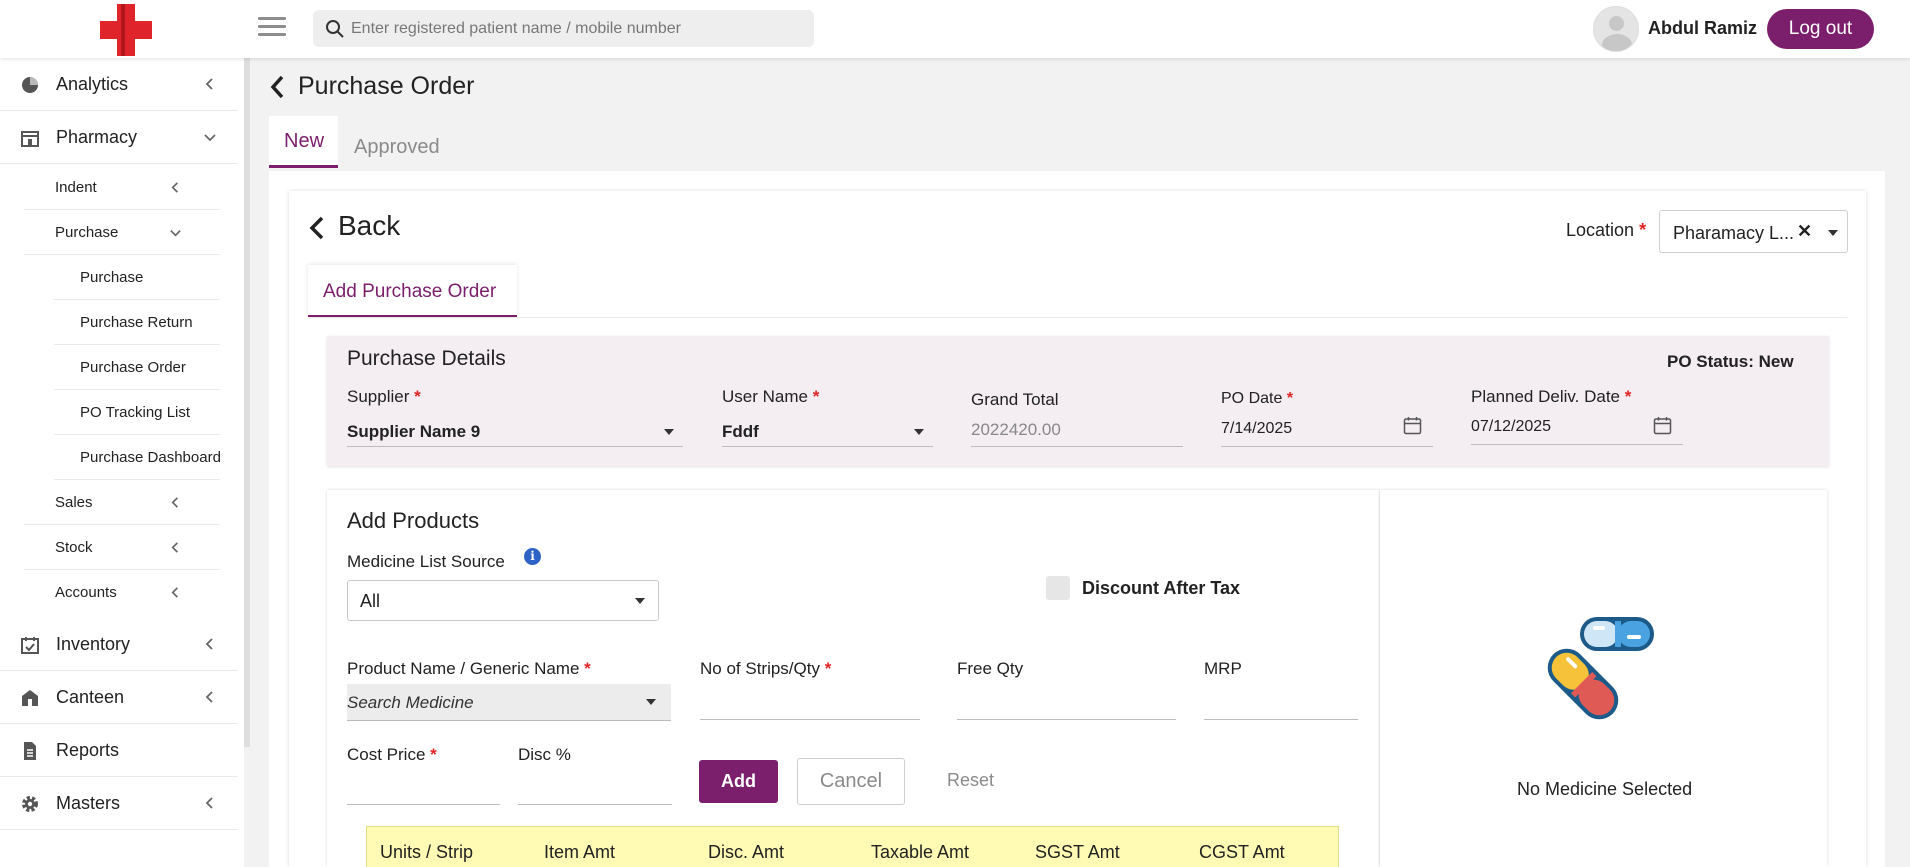 Image resolution: width=1910 pixels, height=867 pixels. What do you see at coordinates (580, 852) in the screenshot?
I see `table-header: Item Amt` at bounding box center [580, 852].